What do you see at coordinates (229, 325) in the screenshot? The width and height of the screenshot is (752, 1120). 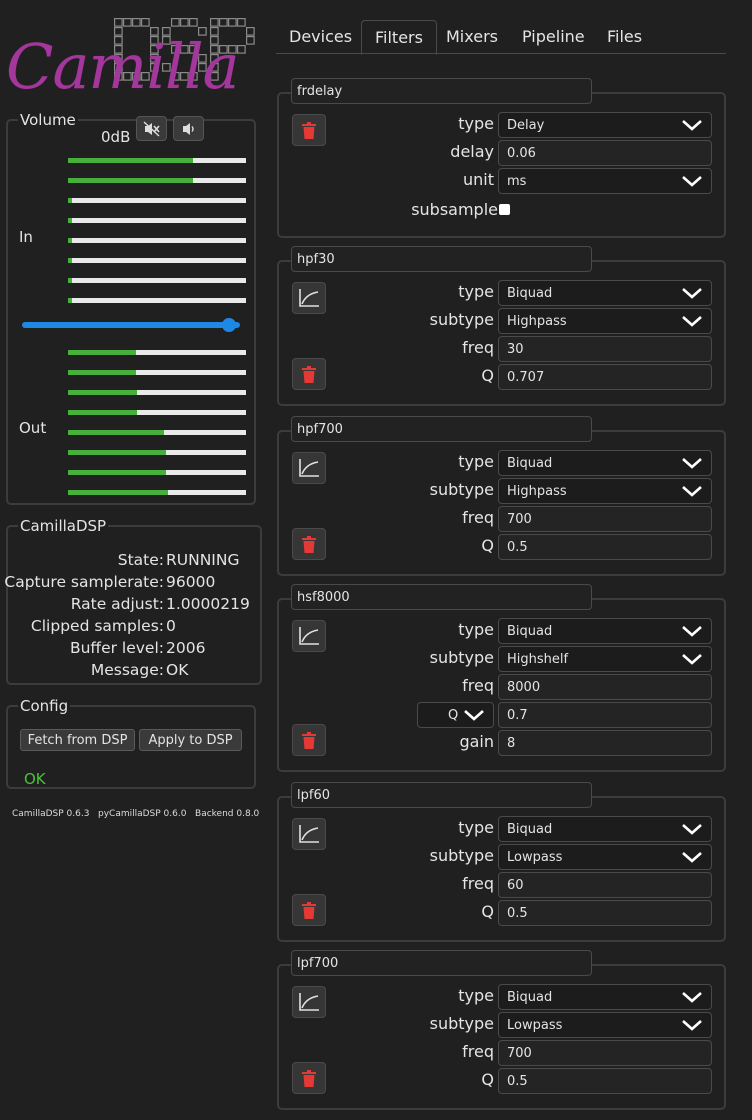 I see `volume-slider-knob` at bounding box center [229, 325].